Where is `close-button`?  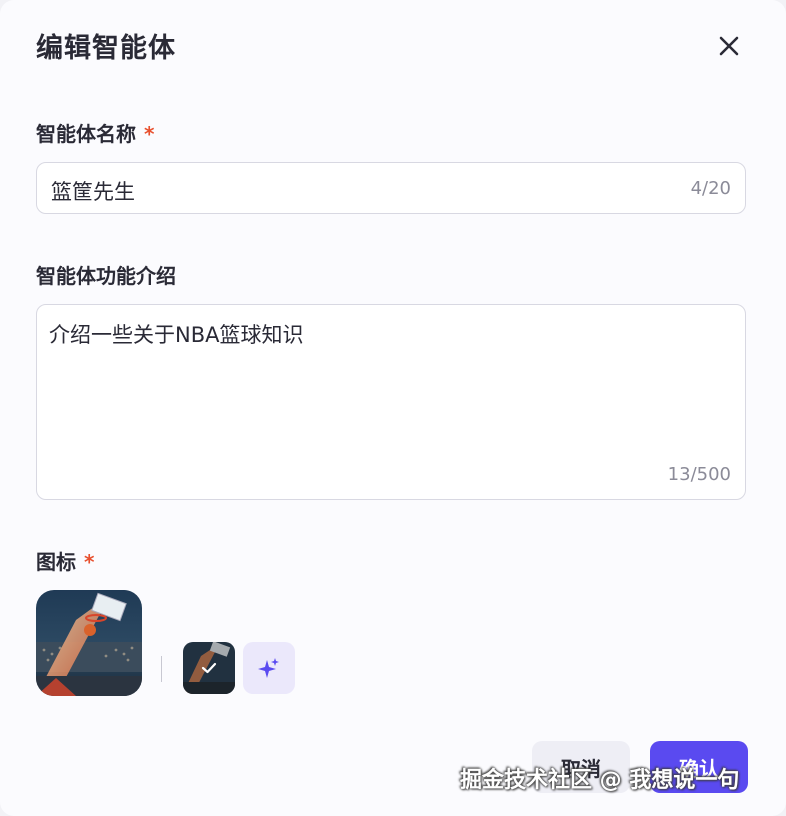
close-button is located at coordinates (729, 46).